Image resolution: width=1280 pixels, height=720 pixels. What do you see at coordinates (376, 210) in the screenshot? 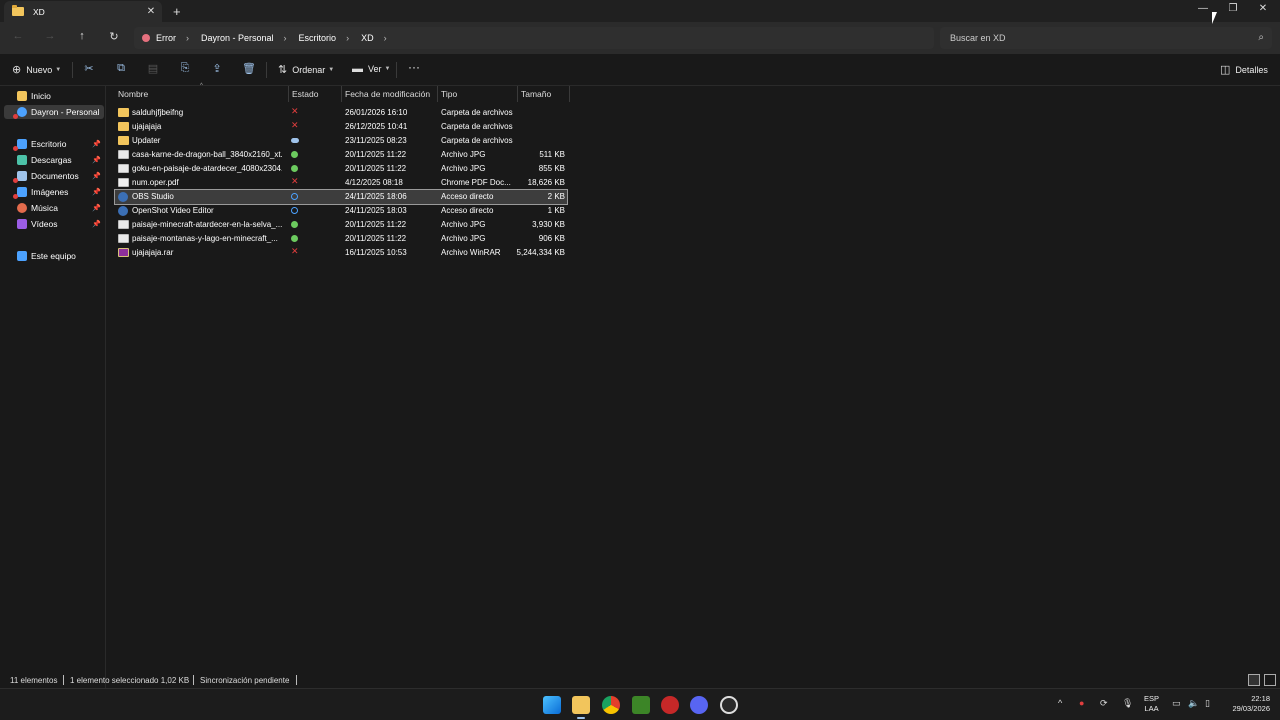
I see `file-modified: 24/11/2025 18:03` at bounding box center [376, 210].